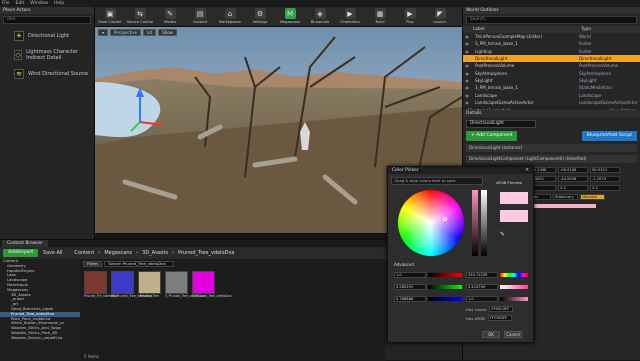  Describe the element at coordinates (350, 16) in the screenshot. I see `cinematics-button: ▶ Cinematics` at that location.